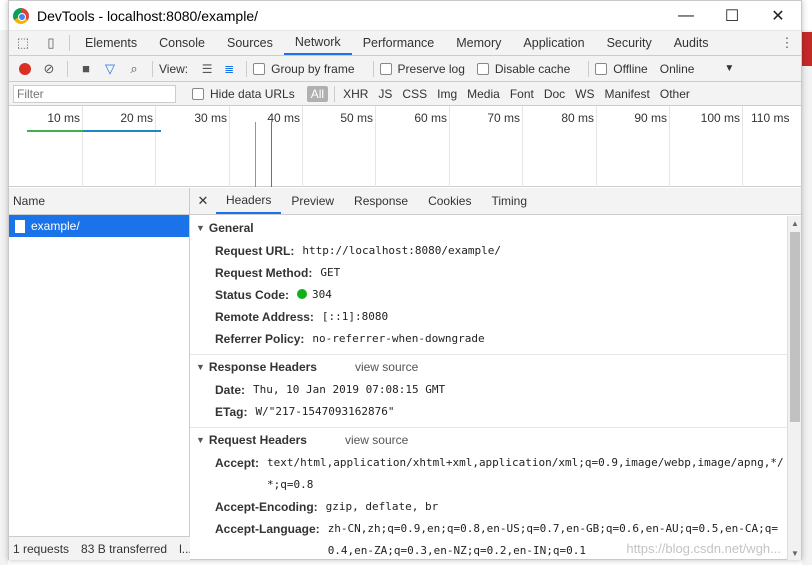 The height and width of the screenshot is (565, 812). Describe the element at coordinates (122, 131) in the screenshot. I see `timing-bar-download` at that location.